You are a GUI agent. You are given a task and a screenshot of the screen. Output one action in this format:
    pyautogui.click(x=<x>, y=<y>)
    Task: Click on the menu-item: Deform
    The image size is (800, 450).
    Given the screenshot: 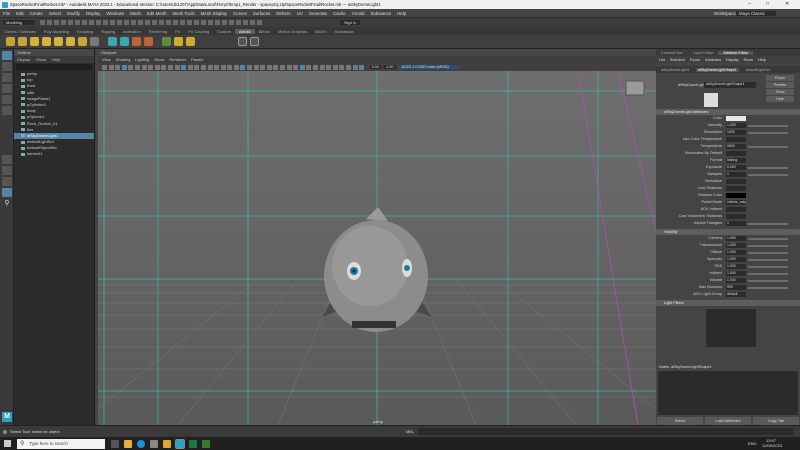 What is the action you would take?
    pyautogui.click(x=283, y=13)
    